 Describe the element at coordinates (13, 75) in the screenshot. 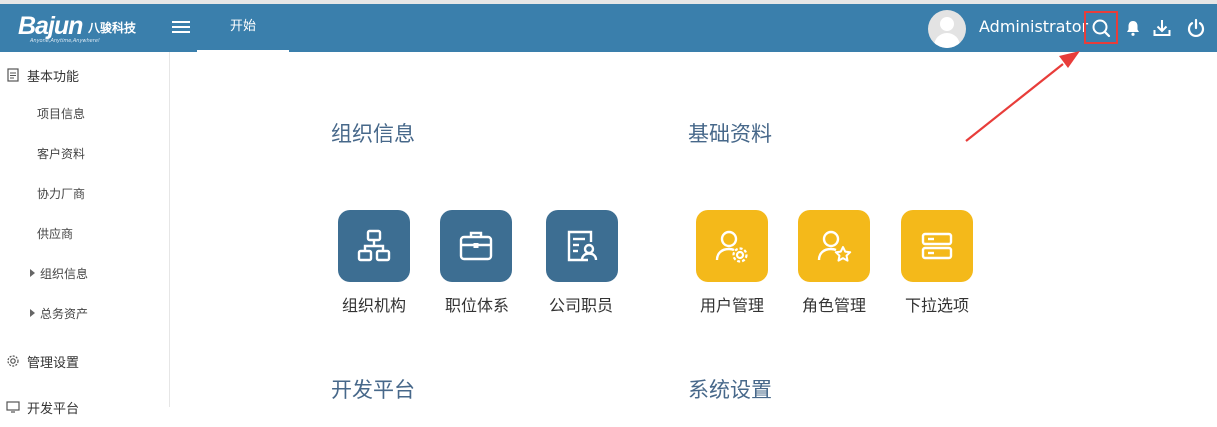

I see `document-icon` at that location.